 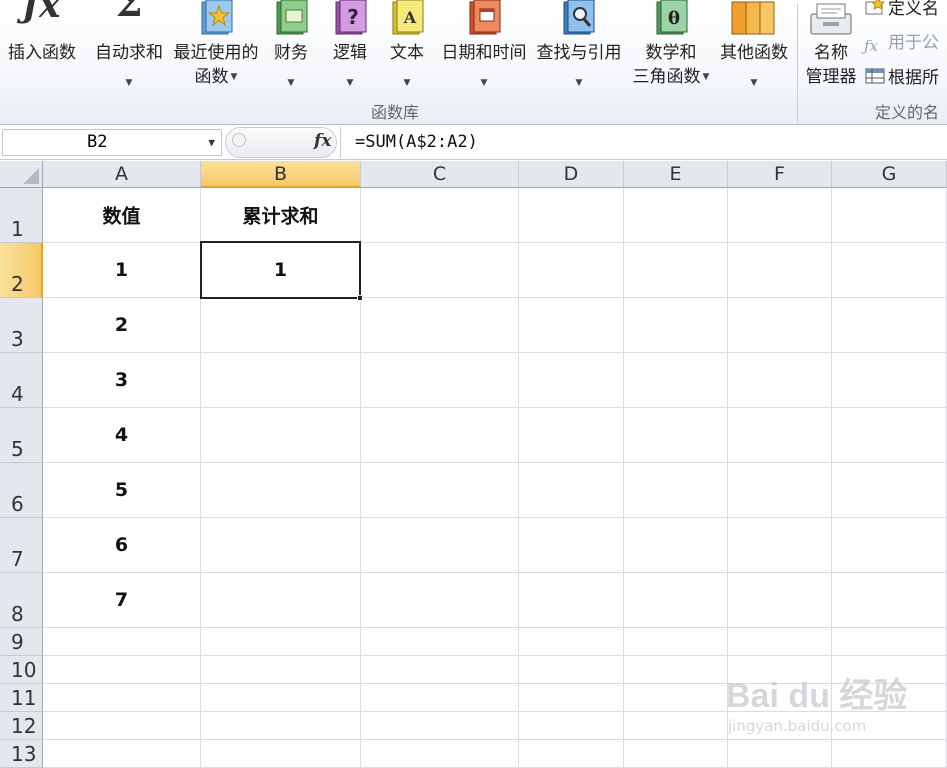 I want to click on row-header-5: 5, so click(x=21, y=435).